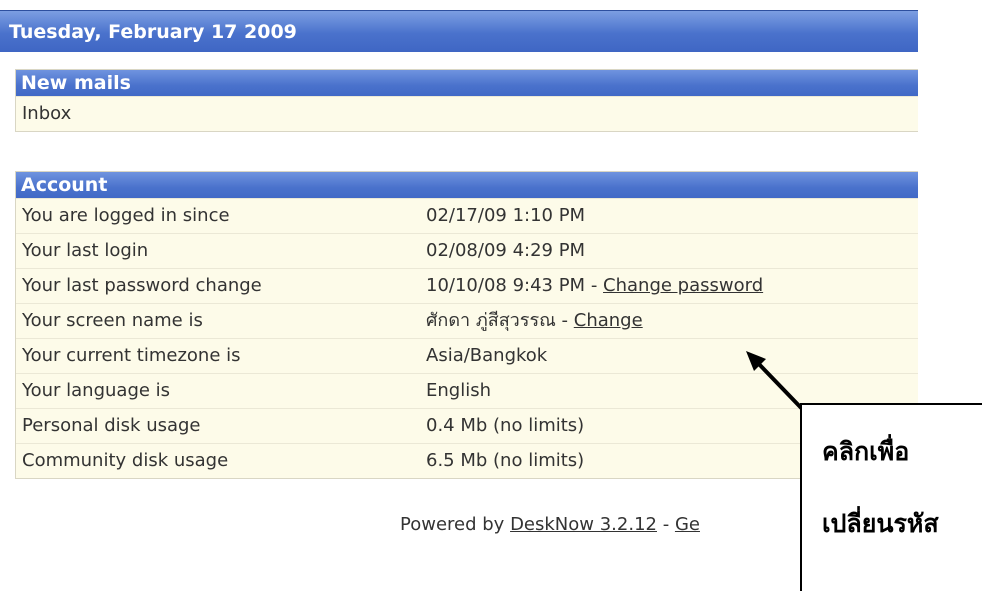 Image resolution: width=982 pixels, height=591 pixels. Describe the element at coordinates (467, 83) in the screenshot. I see `new-mails-title: New mails` at that location.